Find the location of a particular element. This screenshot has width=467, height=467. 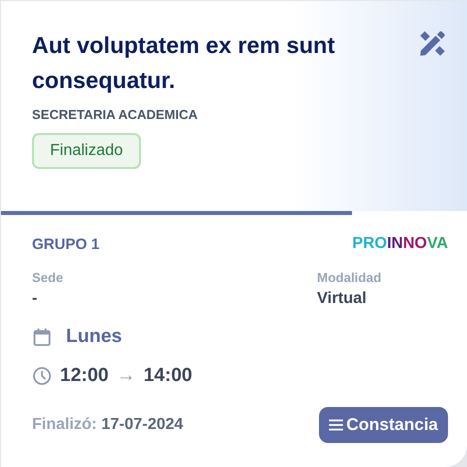

pencil-ruler-icon is located at coordinates (432, 43).